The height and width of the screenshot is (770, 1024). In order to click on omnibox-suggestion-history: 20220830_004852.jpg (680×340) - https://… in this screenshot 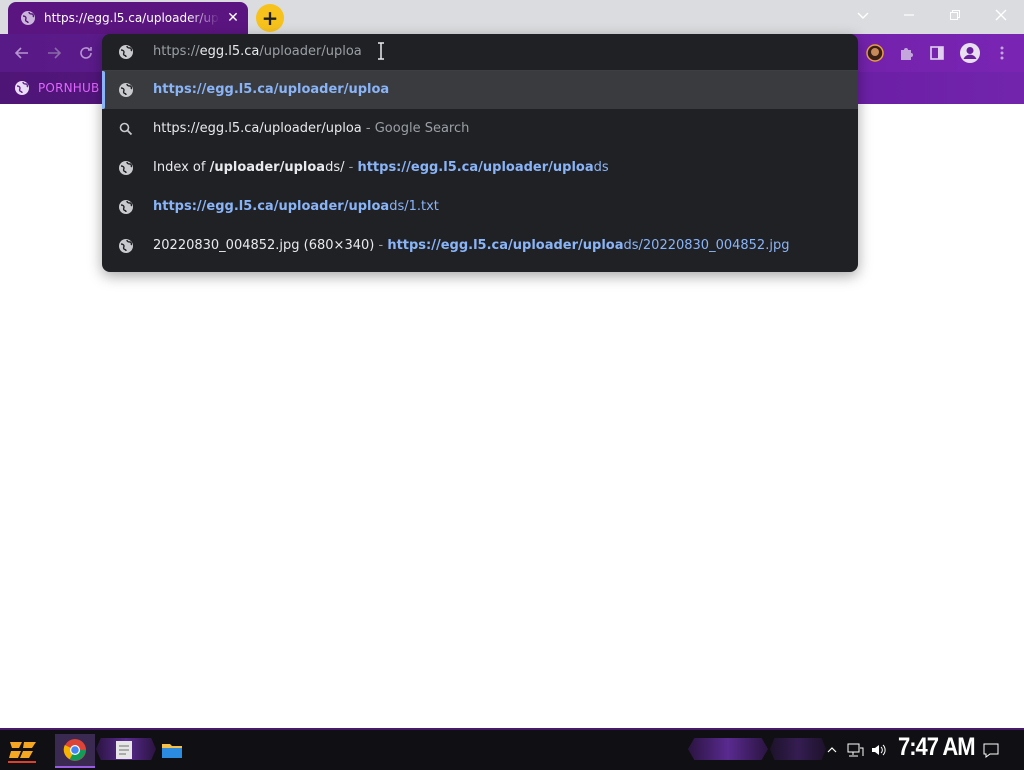, I will do `click(480, 246)`.